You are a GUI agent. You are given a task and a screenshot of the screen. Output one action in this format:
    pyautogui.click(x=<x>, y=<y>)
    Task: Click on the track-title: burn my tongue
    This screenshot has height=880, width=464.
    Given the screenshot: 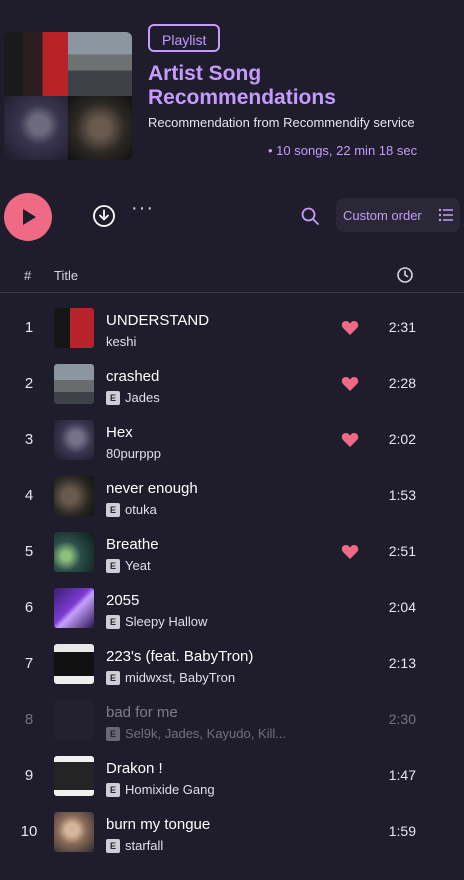 What is the action you would take?
    pyautogui.click(x=158, y=824)
    